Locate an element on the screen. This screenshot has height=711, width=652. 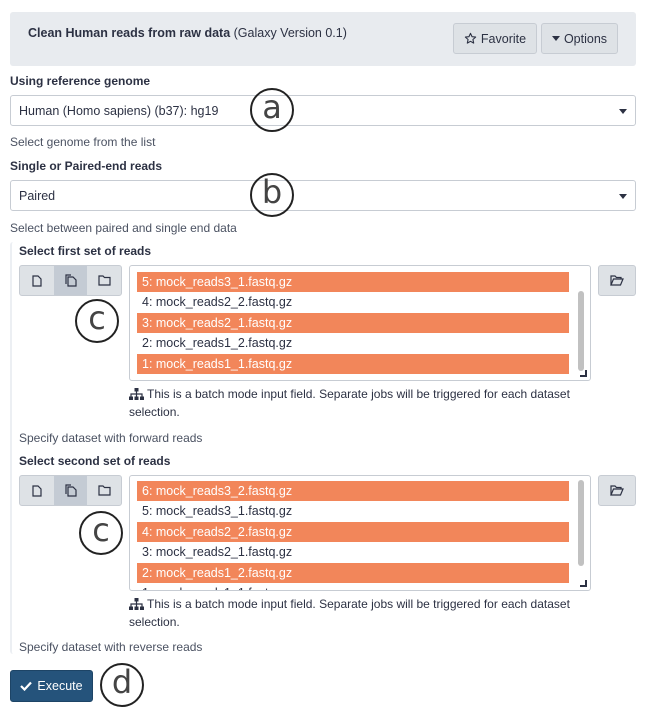
tool-version: (Galaxy Version 0.1) is located at coordinates (290, 33).